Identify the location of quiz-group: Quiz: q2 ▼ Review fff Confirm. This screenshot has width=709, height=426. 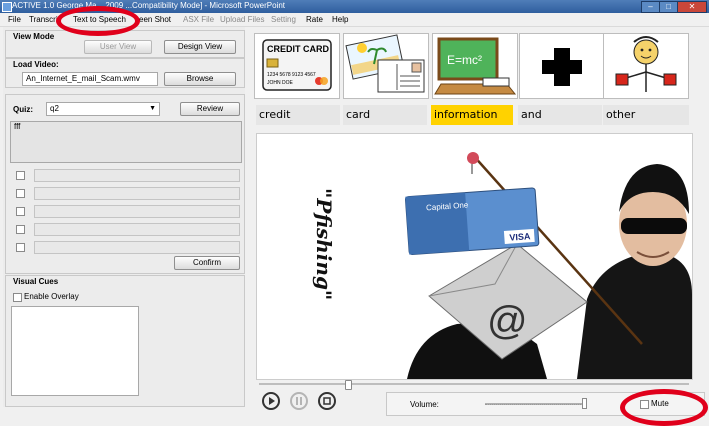
(125, 184).